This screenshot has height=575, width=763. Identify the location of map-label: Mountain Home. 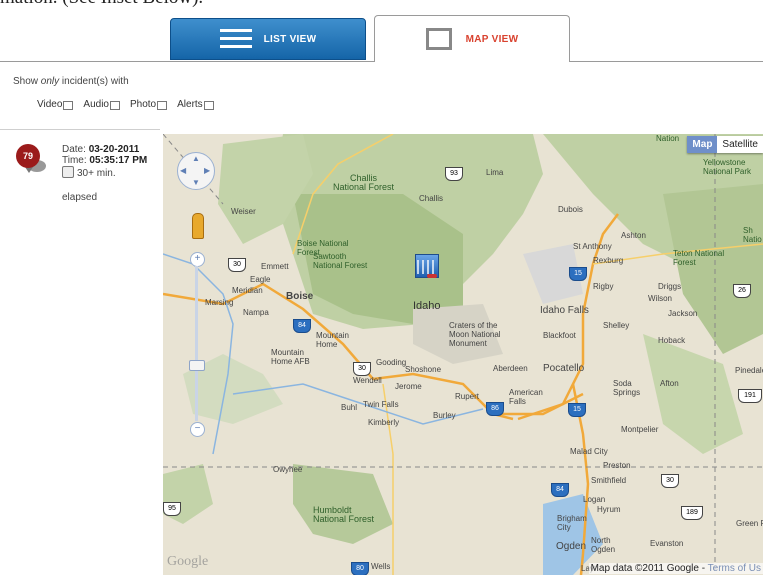
(332, 340).